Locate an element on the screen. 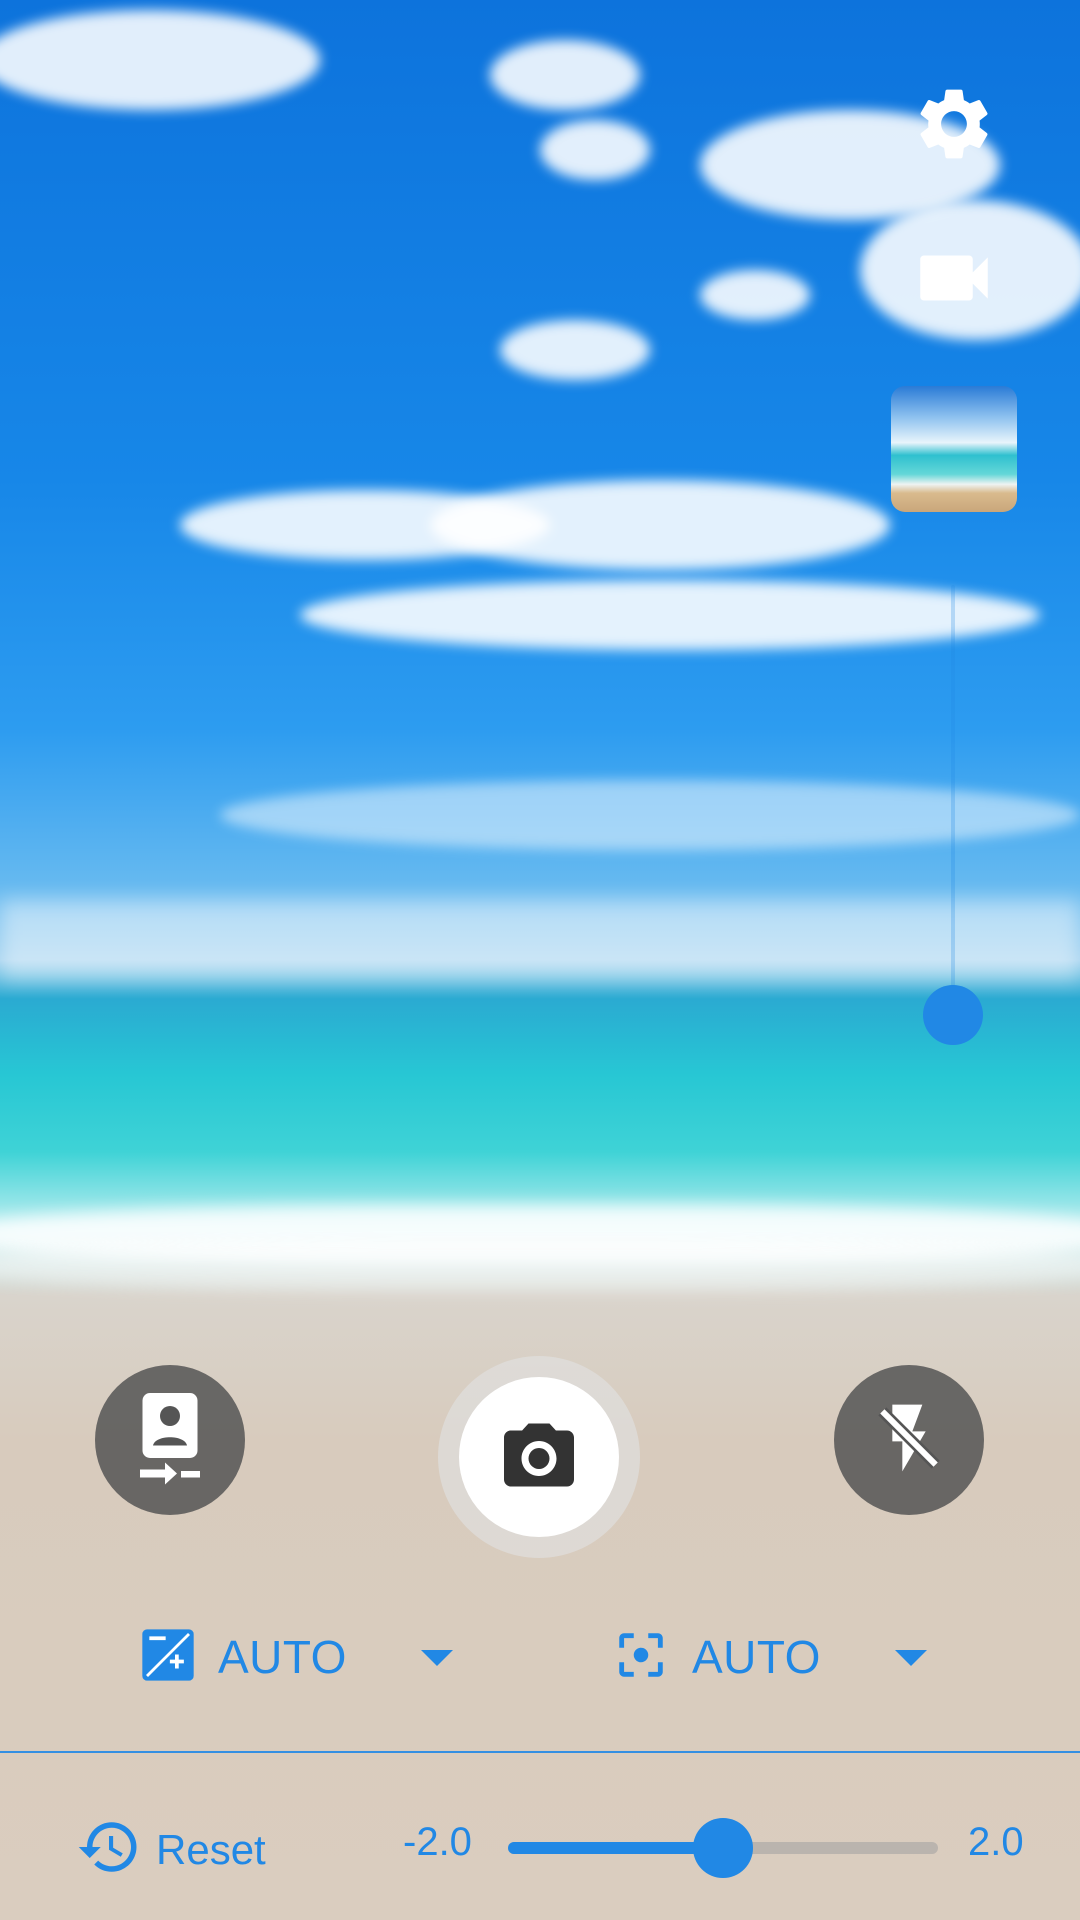 The height and width of the screenshot is (1920, 1080). exposure-mode-label: AUTO is located at coordinates (282, 1657).